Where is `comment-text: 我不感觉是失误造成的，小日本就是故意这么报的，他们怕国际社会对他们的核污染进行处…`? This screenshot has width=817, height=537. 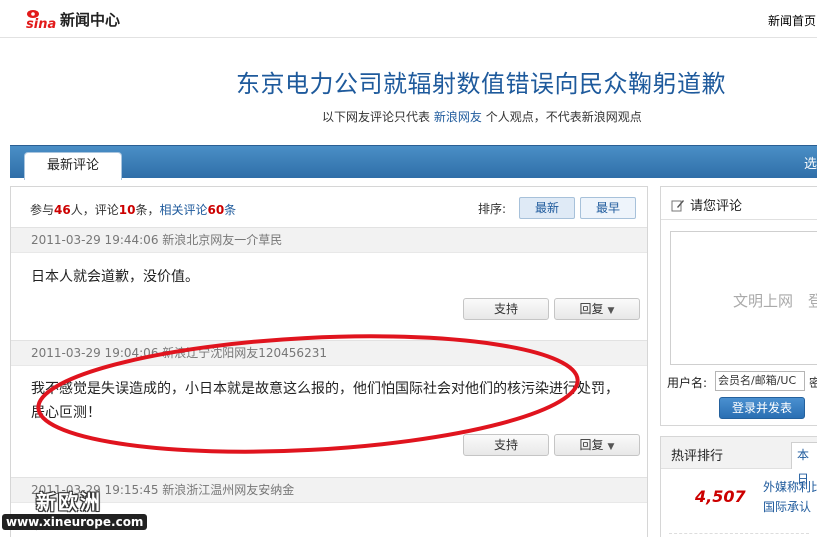 comment-text: 我不感觉是失误造成的，小日本就是故意这么报的，他们怕国际社会对他们的核污染进行处… is located at coordinates (331, 401).